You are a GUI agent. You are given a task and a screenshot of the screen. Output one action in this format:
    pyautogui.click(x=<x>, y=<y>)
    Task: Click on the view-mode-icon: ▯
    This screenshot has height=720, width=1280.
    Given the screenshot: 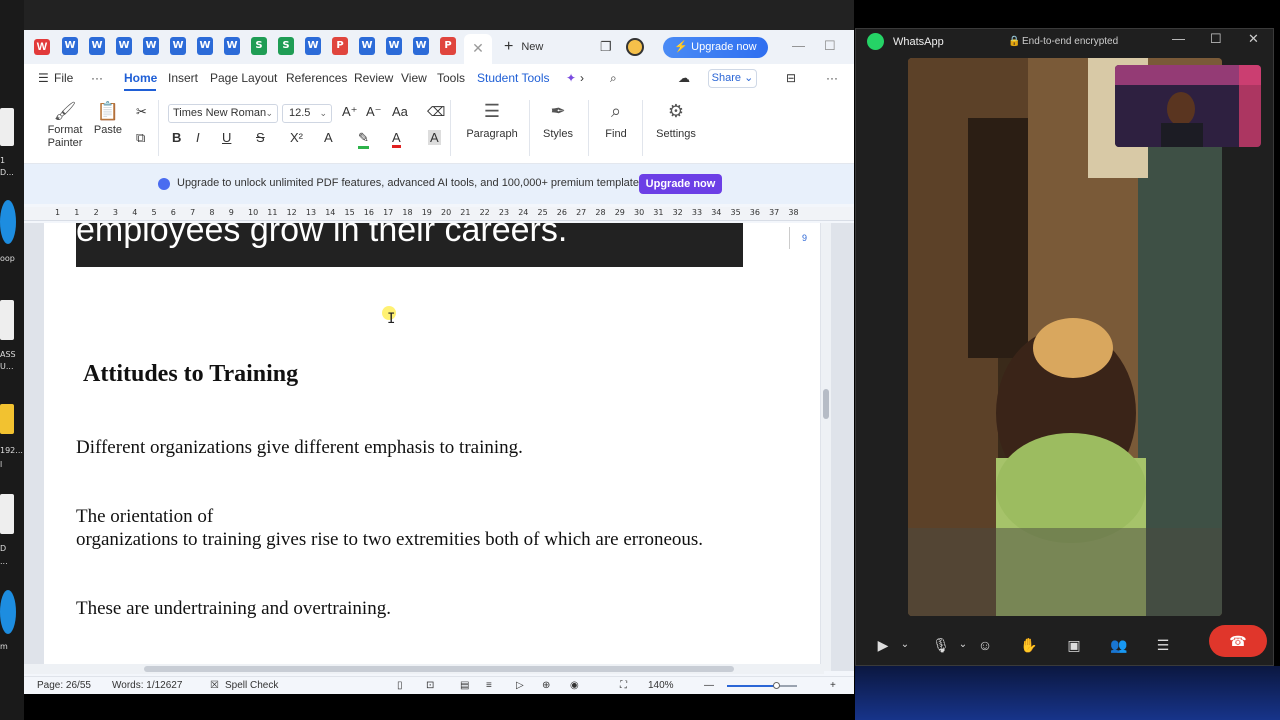 What is the action you would take?
    pyautogui.click(x=400, y=685)
    